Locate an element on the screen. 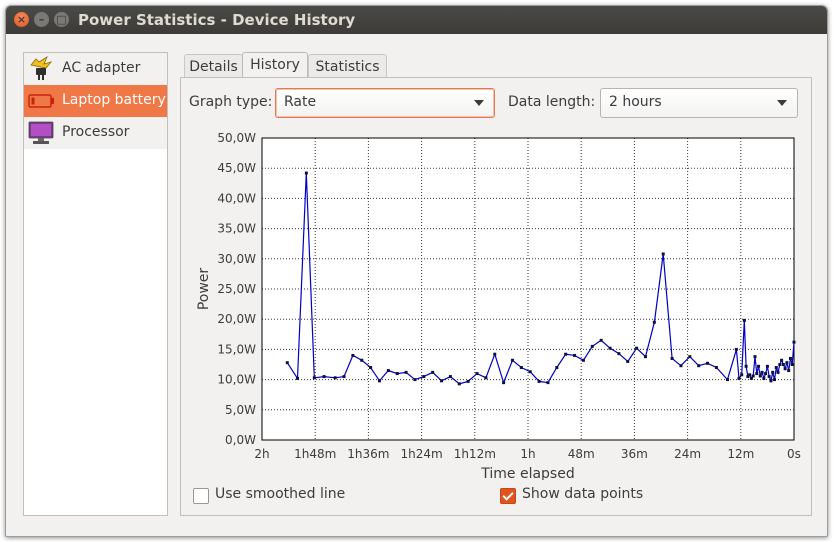  y-tick-label: 5,0W is located at coordinates (240, 410).